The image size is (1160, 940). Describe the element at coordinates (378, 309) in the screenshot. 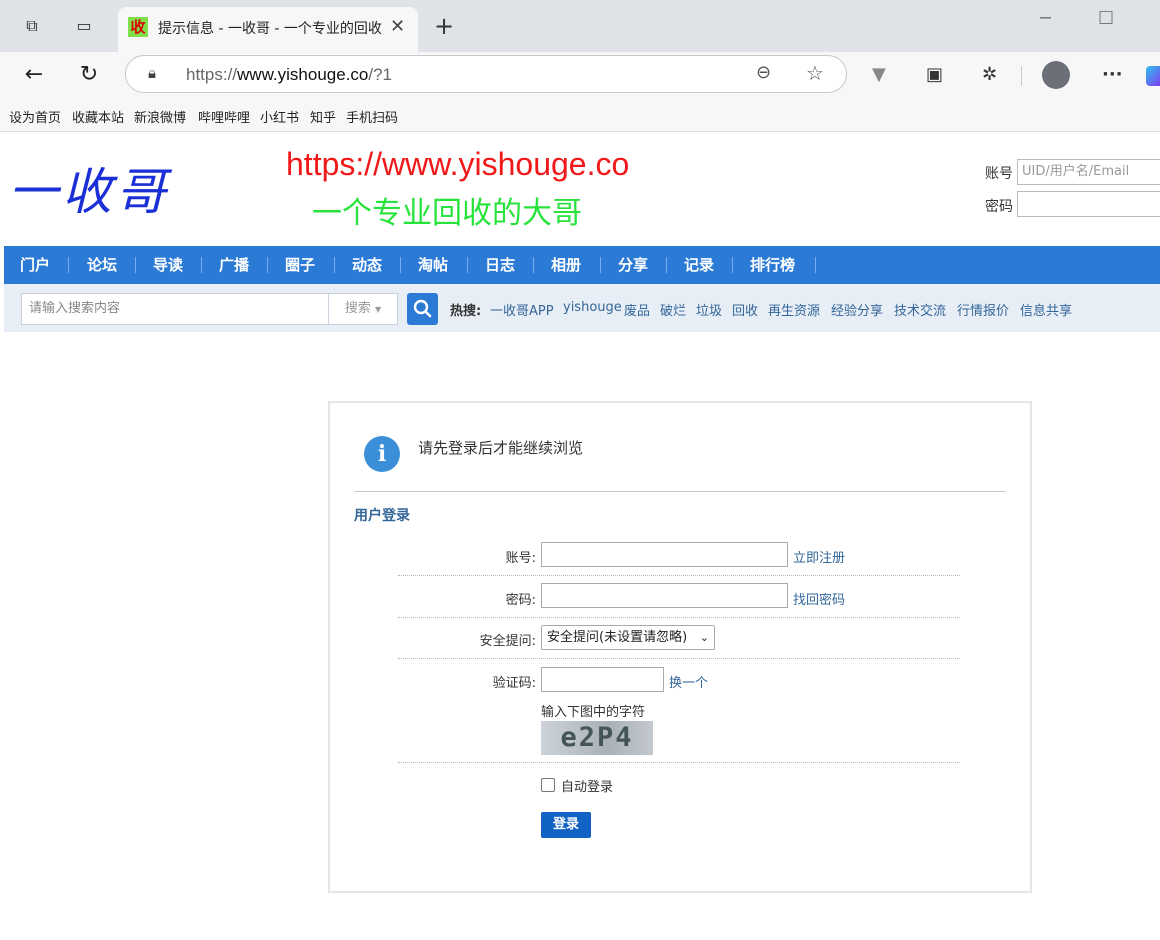

I see `caret-down-icon: ▼` at that location.